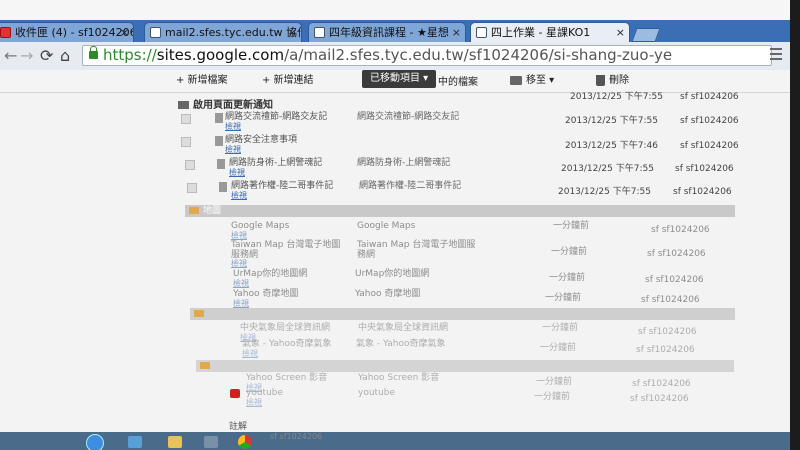  What do you see at coordinates (460, 211) in the screenshot?
I see `group-header: 地圖` at bounding box center [460, 211].